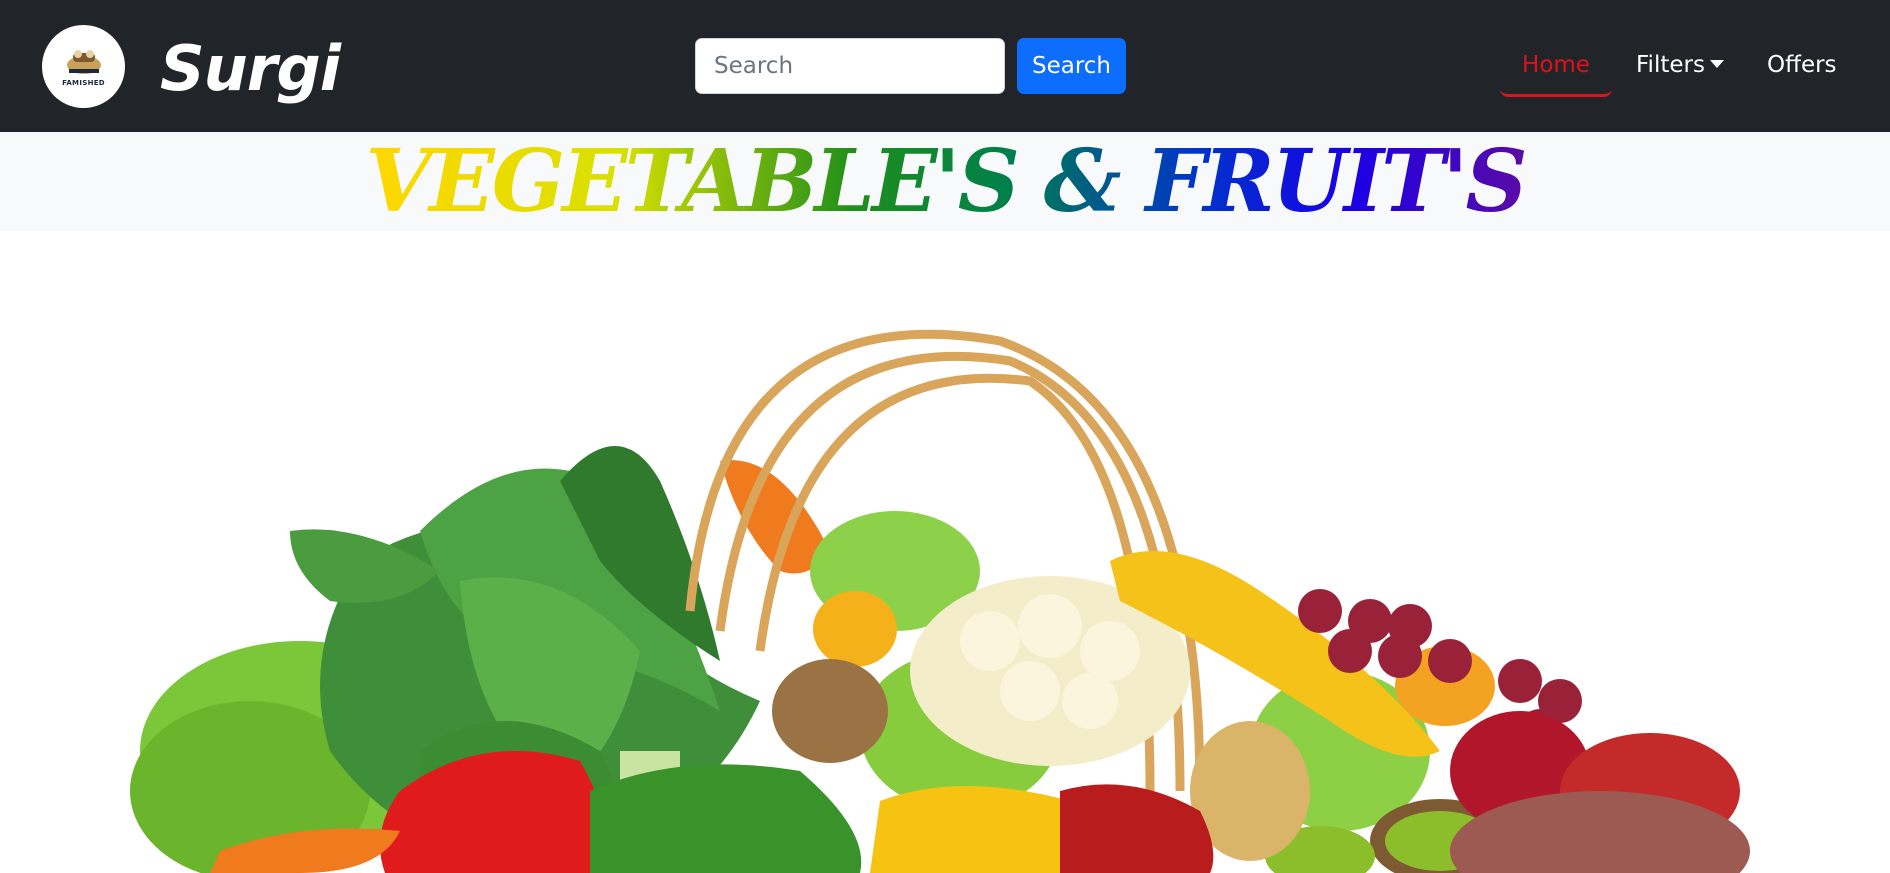 The image size is (1890, 873). Describe the element at coordinates (850, 66) in the screenshot. I see `search-input` at that location.